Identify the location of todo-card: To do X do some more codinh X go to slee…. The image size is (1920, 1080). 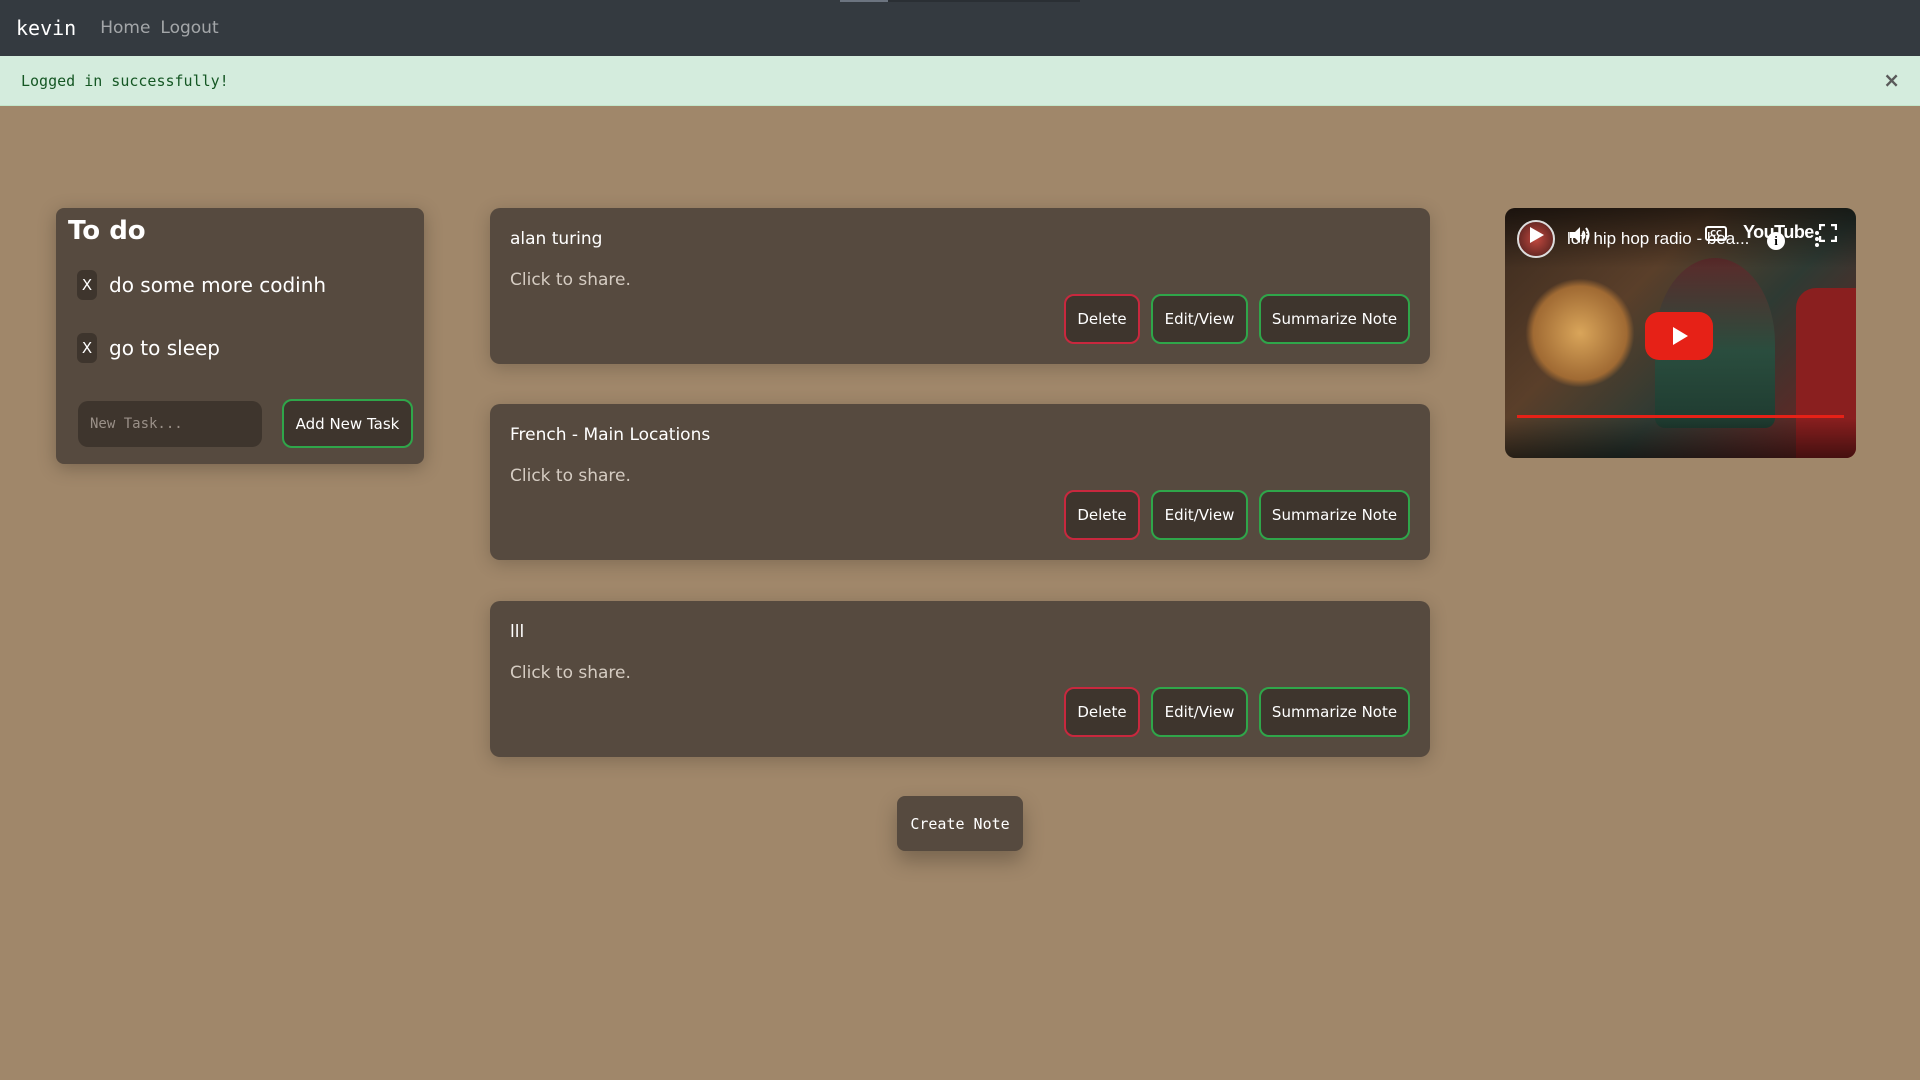
(240, 336).